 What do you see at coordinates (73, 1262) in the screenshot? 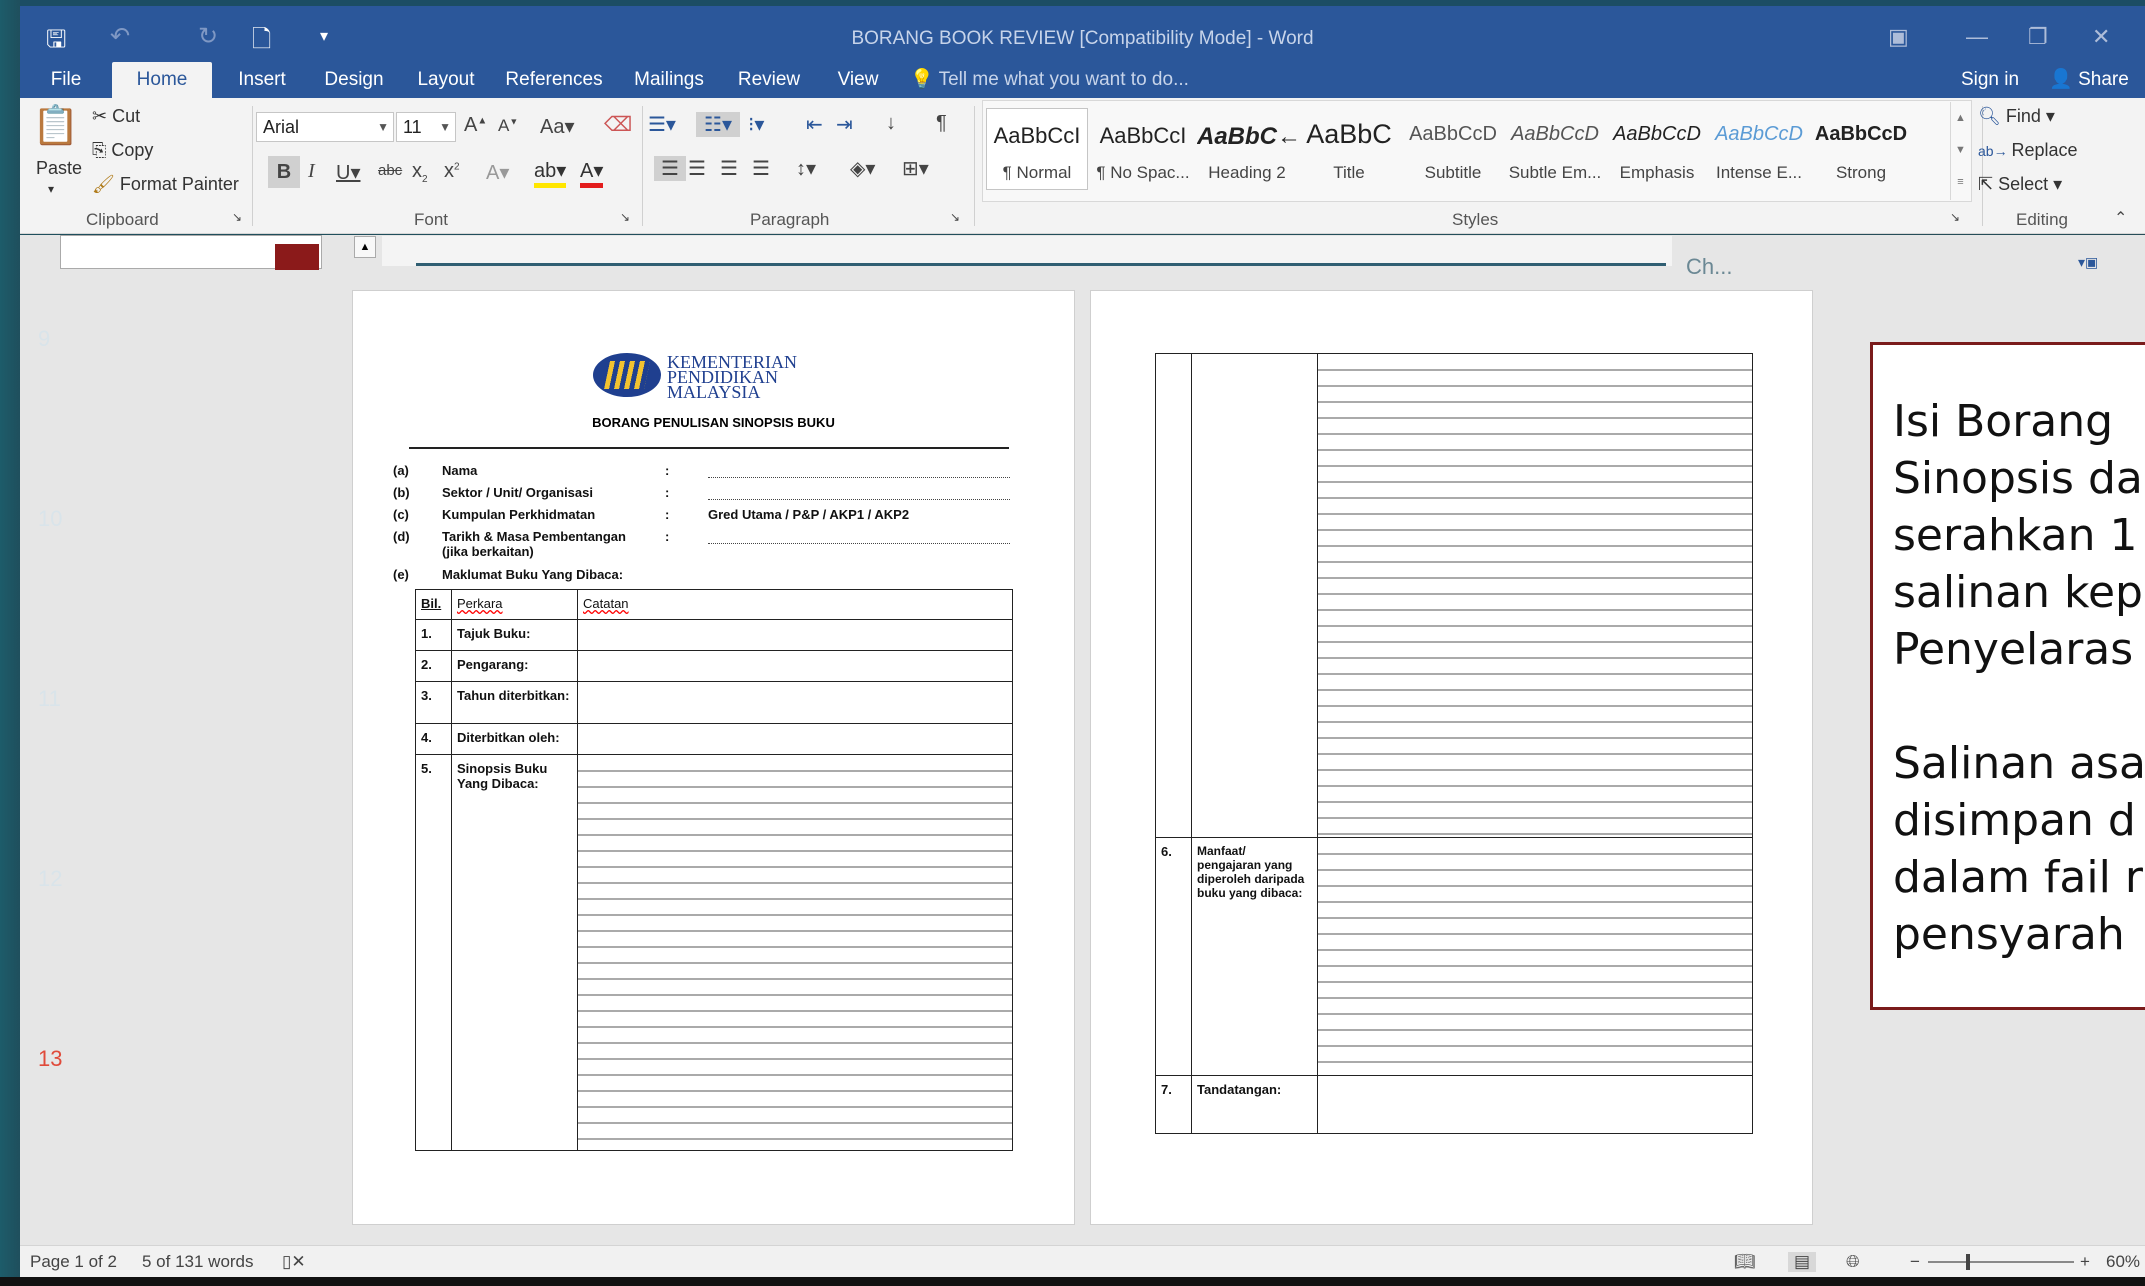
I see `page-count: Page 1 of 2` at bounding box center [73, 1262].